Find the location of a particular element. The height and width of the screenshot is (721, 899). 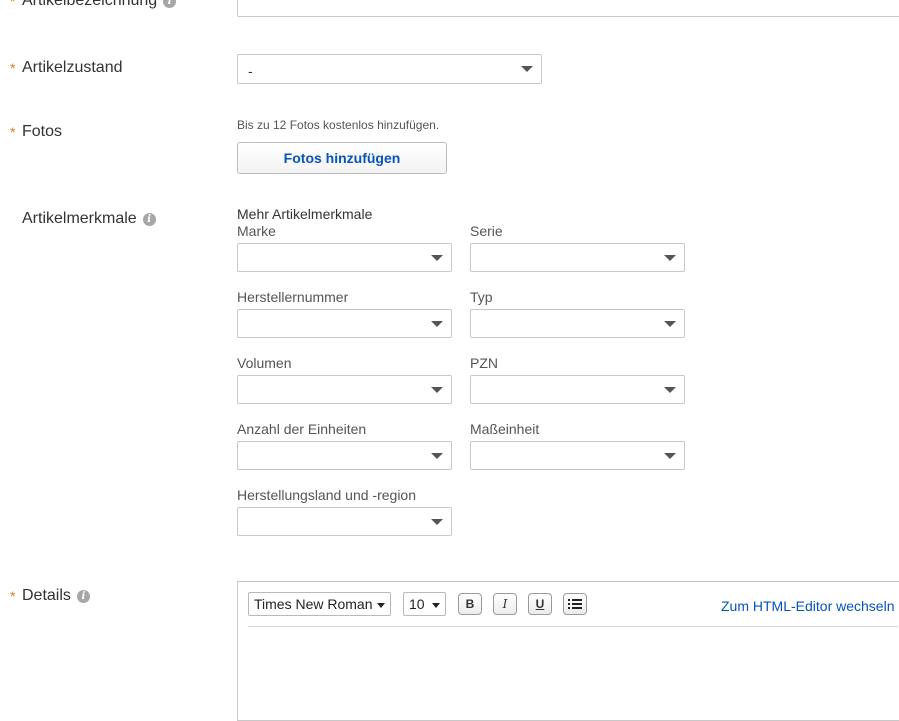

herstellungsland-select is located at coordinates (344, 521).